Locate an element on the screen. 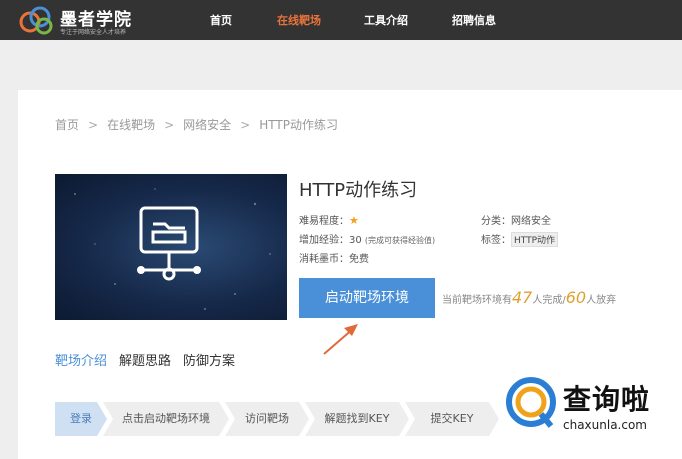 This screenshot has height=459, width=682. step-submit-key: 提交KEY is located at coordinates (452, 419).